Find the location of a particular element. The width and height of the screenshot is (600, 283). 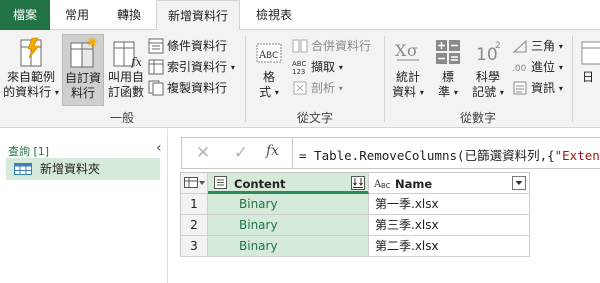

rounding-icon: .00 is located at coordinates (519, 69).